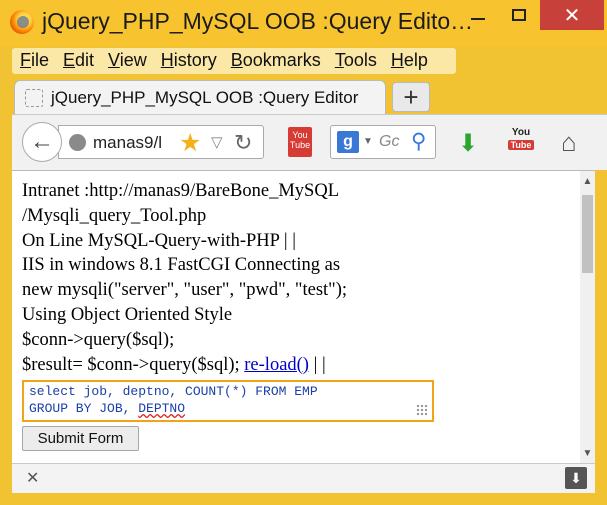 The height and width of the screenshot is (505, 607). What do you see at coordinates (159, 240) in the screenshot?
I see `text-line: On Line MySQL-Query-with-PHP | |` at bounding box center [159, 240].